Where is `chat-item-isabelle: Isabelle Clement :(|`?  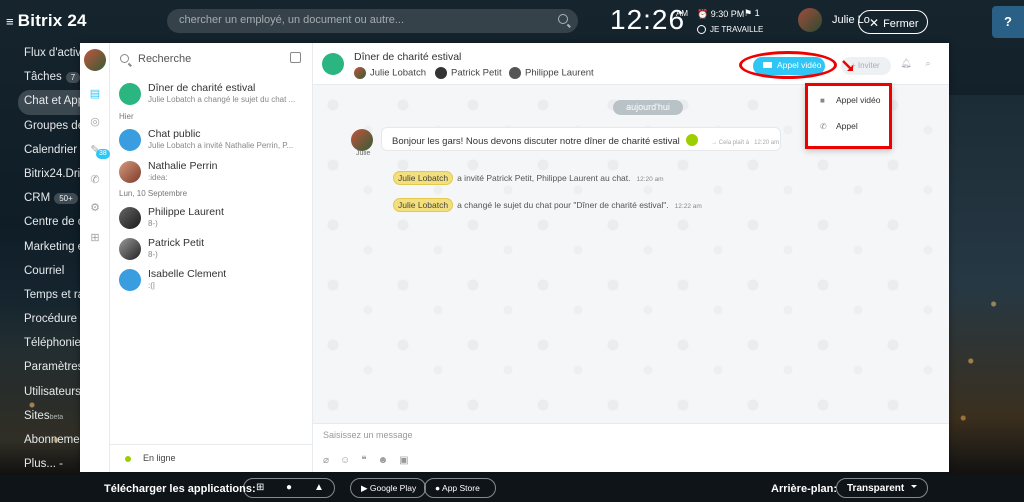
chat-item-isabelle: Isabelle Clement :(| is located at coordinates (211, 282).